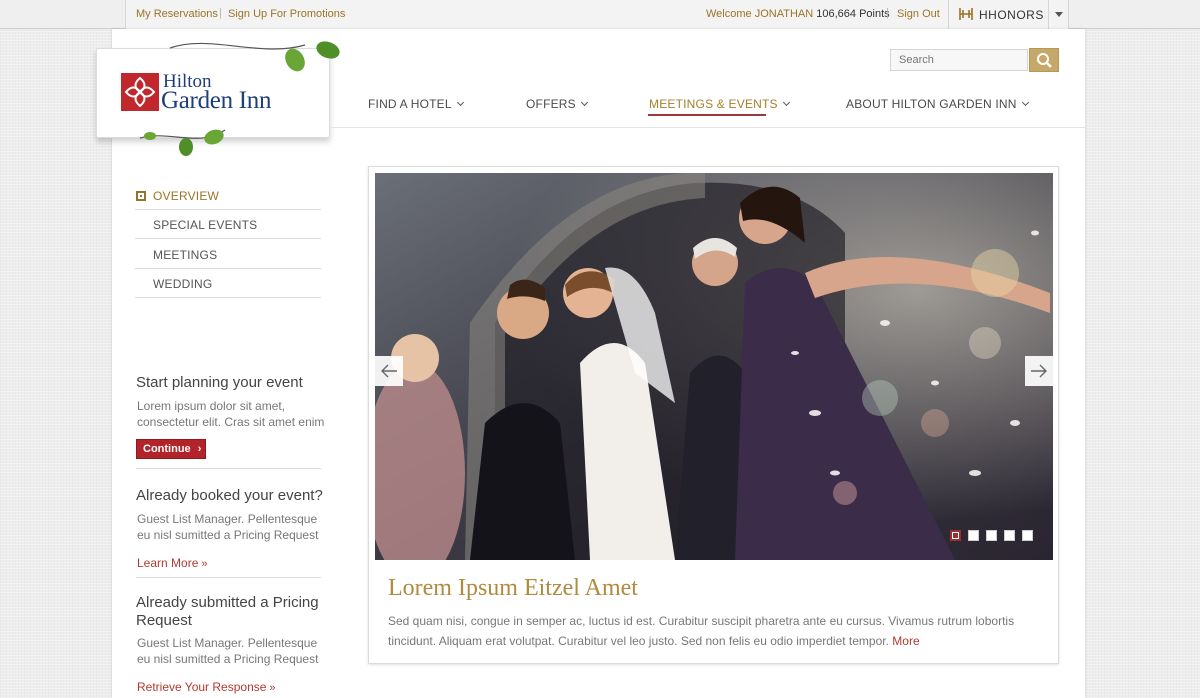 The image size is (1200, 698). I want to click on nav-divider, so click(707, 127).